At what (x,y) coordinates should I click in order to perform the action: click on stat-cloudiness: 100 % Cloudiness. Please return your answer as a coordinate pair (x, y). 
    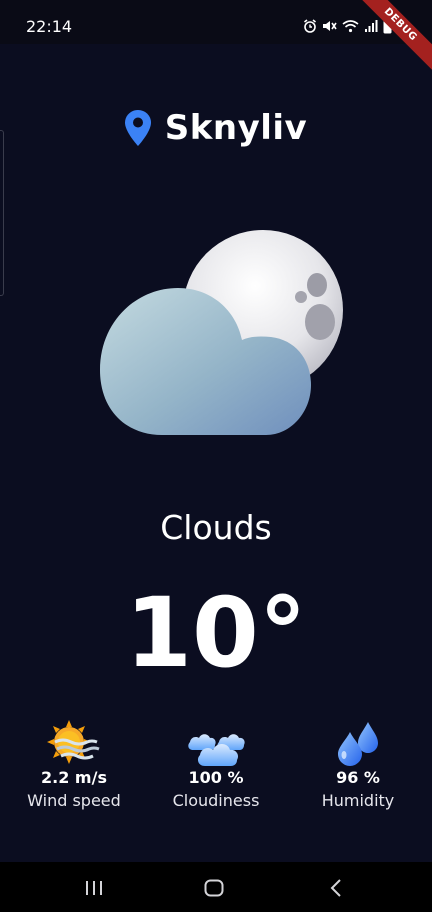
    Looking at the image, I should click on (216, 761).